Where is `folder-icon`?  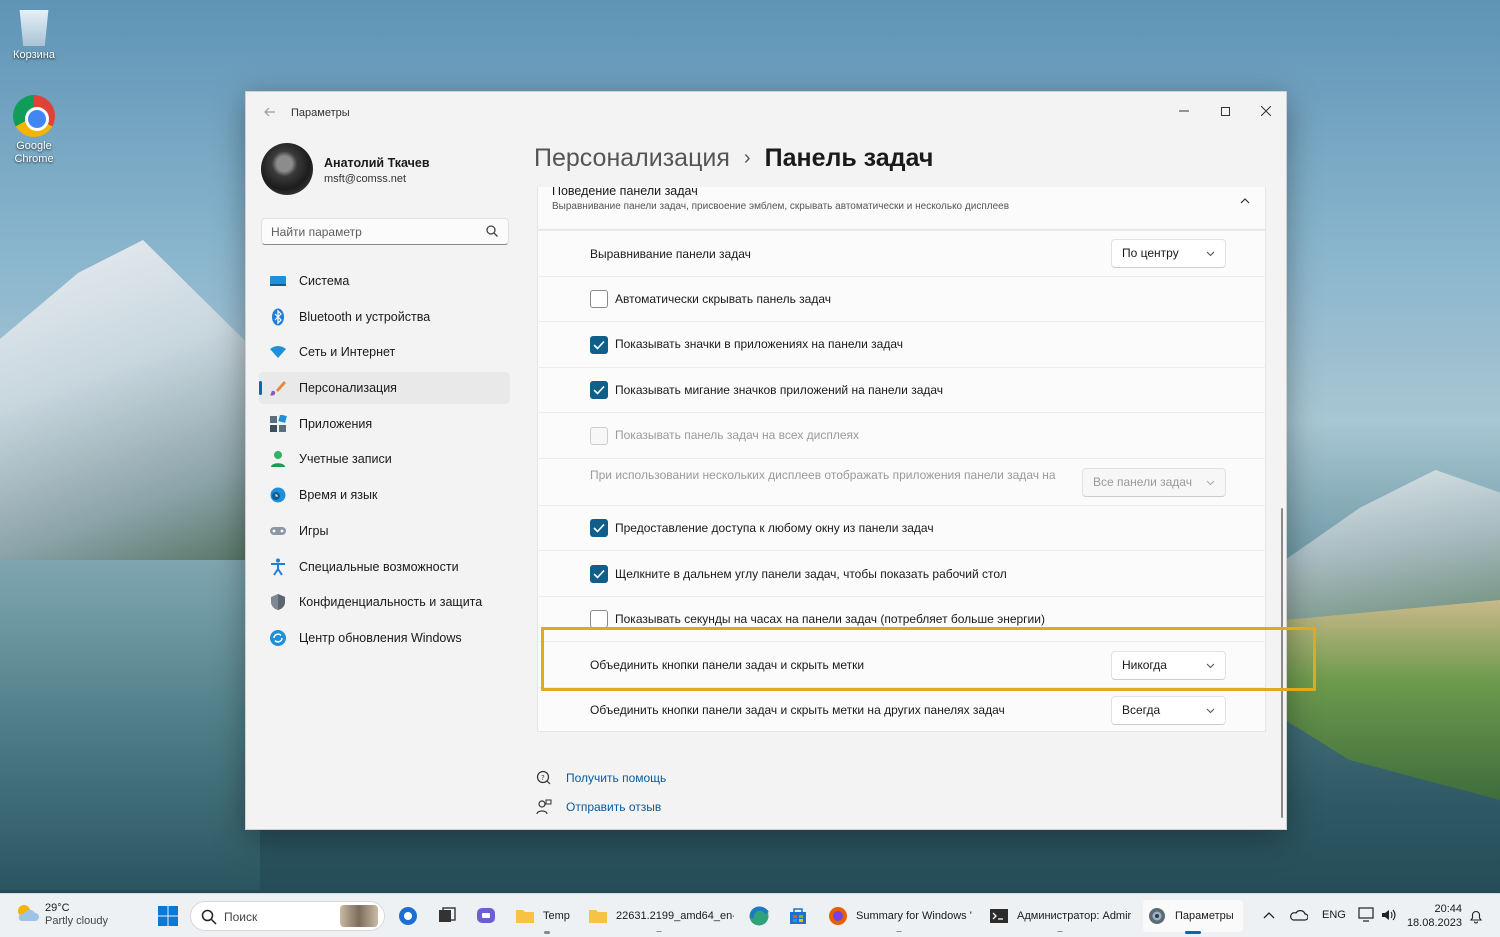
folder-icon is located at coordinates (525, 916).